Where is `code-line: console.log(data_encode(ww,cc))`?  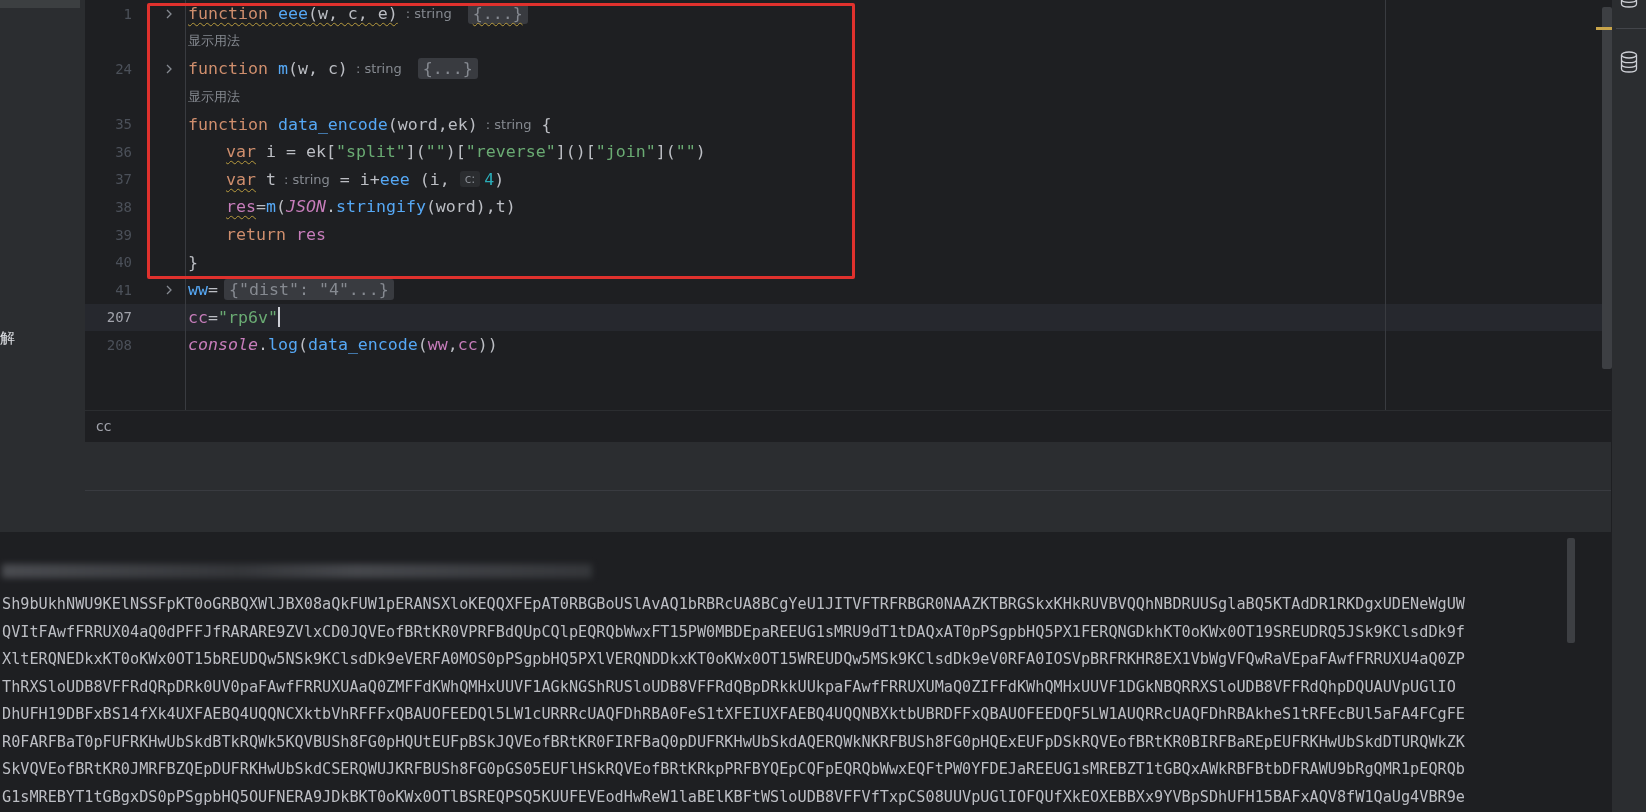 code-line: console.log(data_encode(ww,cc)) is located at coordinates (343, 345).